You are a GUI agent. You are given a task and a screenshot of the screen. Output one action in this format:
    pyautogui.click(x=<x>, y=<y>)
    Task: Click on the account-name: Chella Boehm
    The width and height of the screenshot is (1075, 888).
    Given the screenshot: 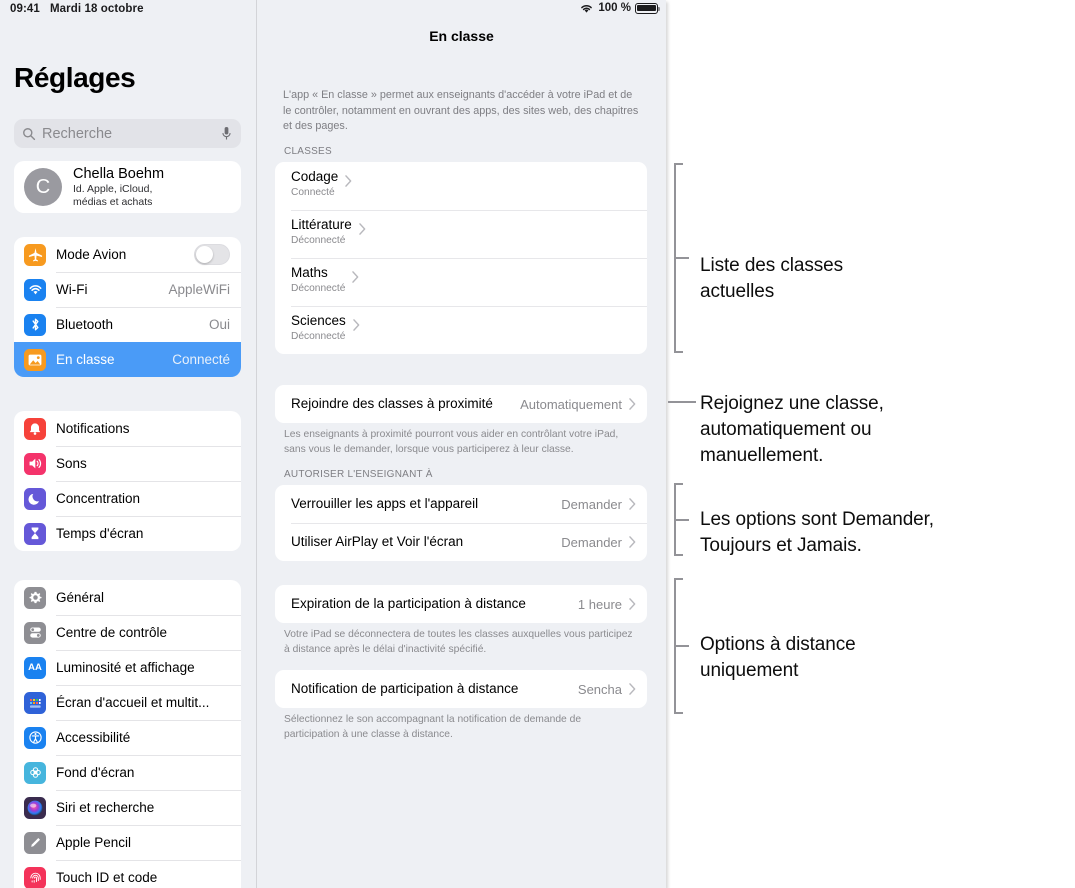 What is the action you would take?
    pyautogui.click(x=119, y=174)
    